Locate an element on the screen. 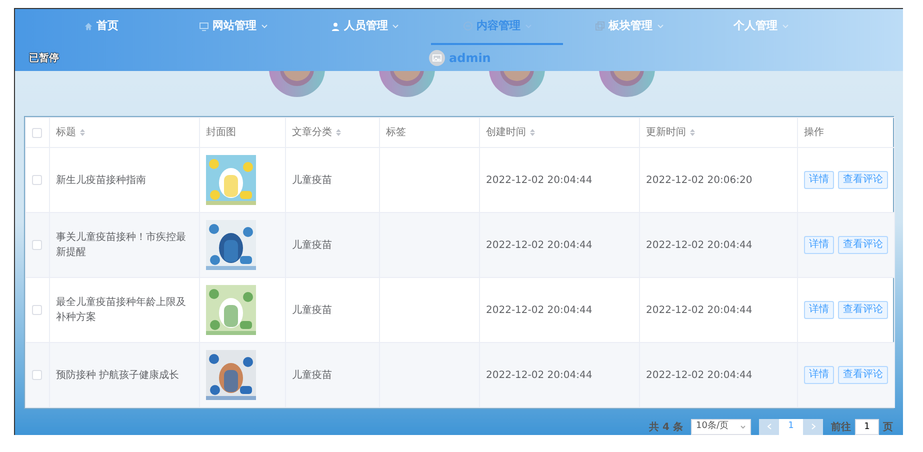 The image size is (923, 452). column-header: 创建时间 is located at coordinates (506, 132).